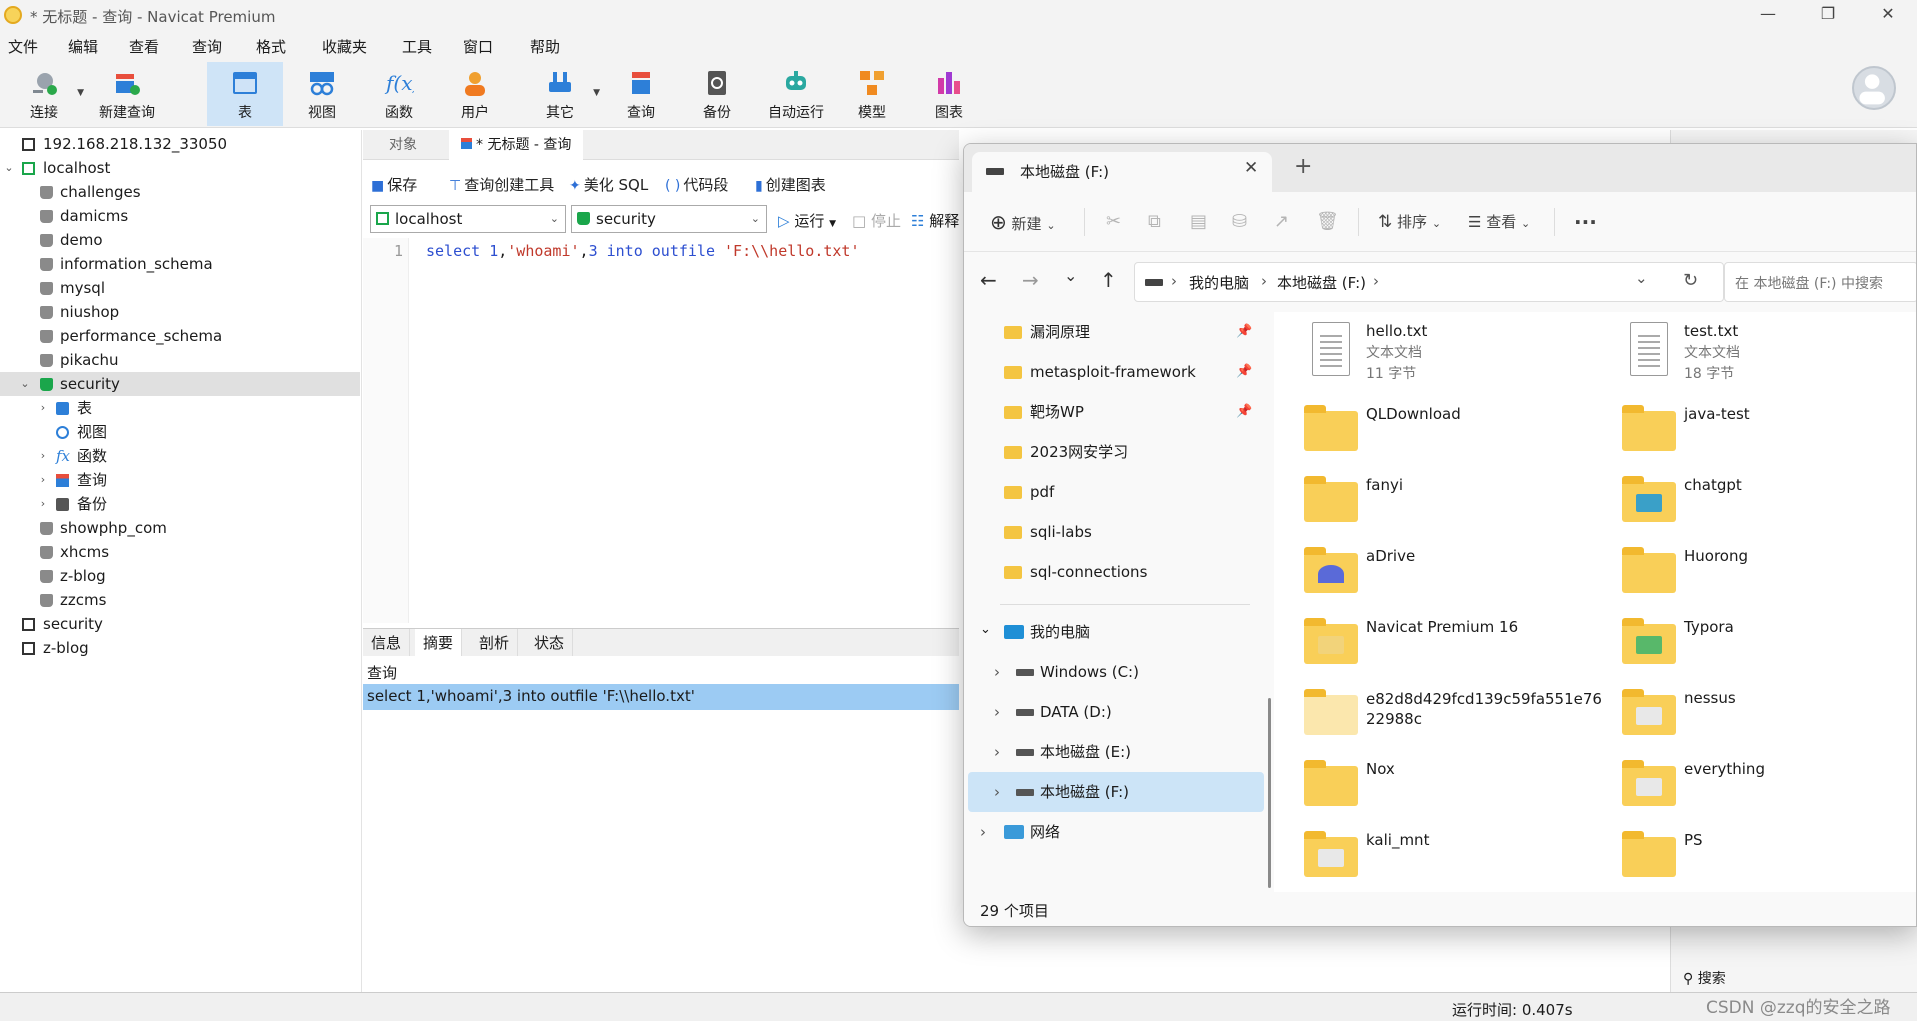  What do you see at coordinates (1769, 795) in the screenshot?
I see `folder-item: everything` at bounding box center [1769, 795].